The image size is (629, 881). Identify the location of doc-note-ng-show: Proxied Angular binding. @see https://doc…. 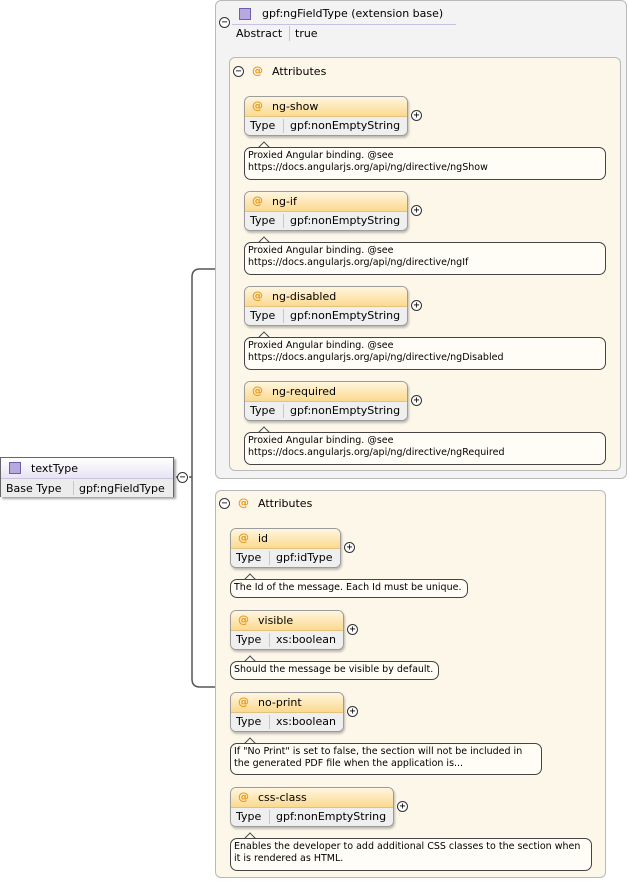
(425, 163).